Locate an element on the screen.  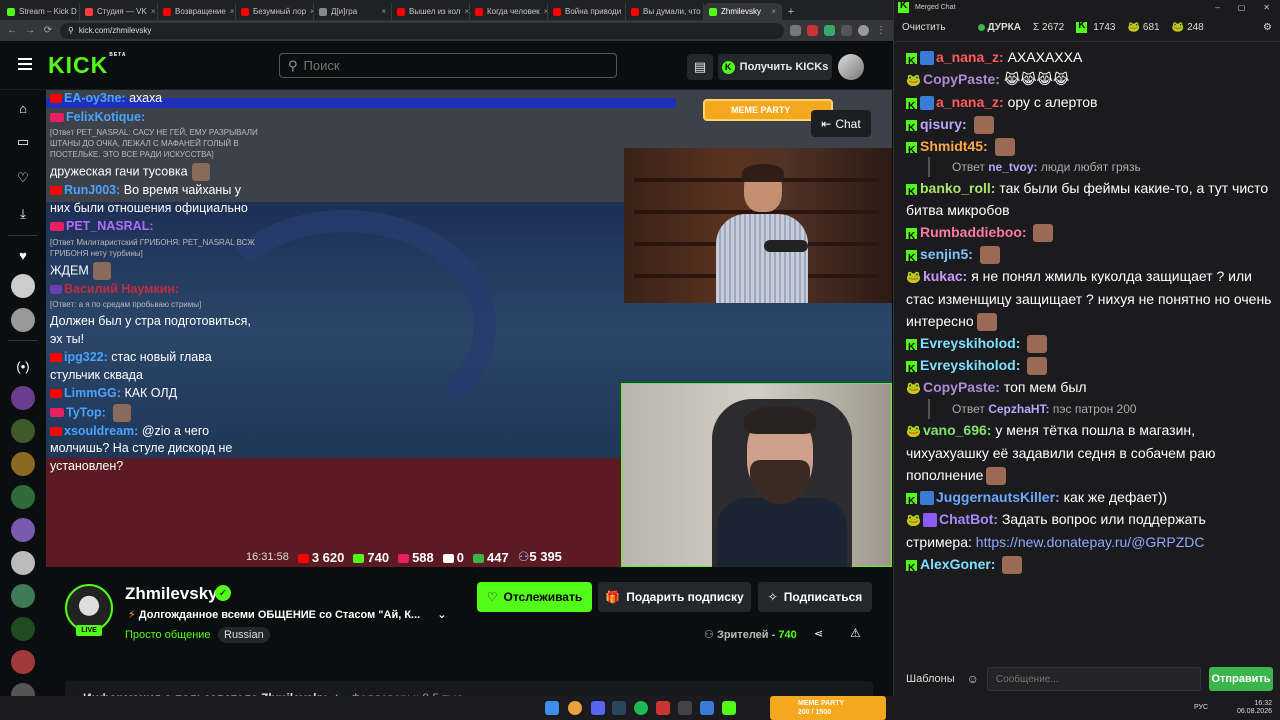
chat-username: kukac: is located at coordinates (945, 276).